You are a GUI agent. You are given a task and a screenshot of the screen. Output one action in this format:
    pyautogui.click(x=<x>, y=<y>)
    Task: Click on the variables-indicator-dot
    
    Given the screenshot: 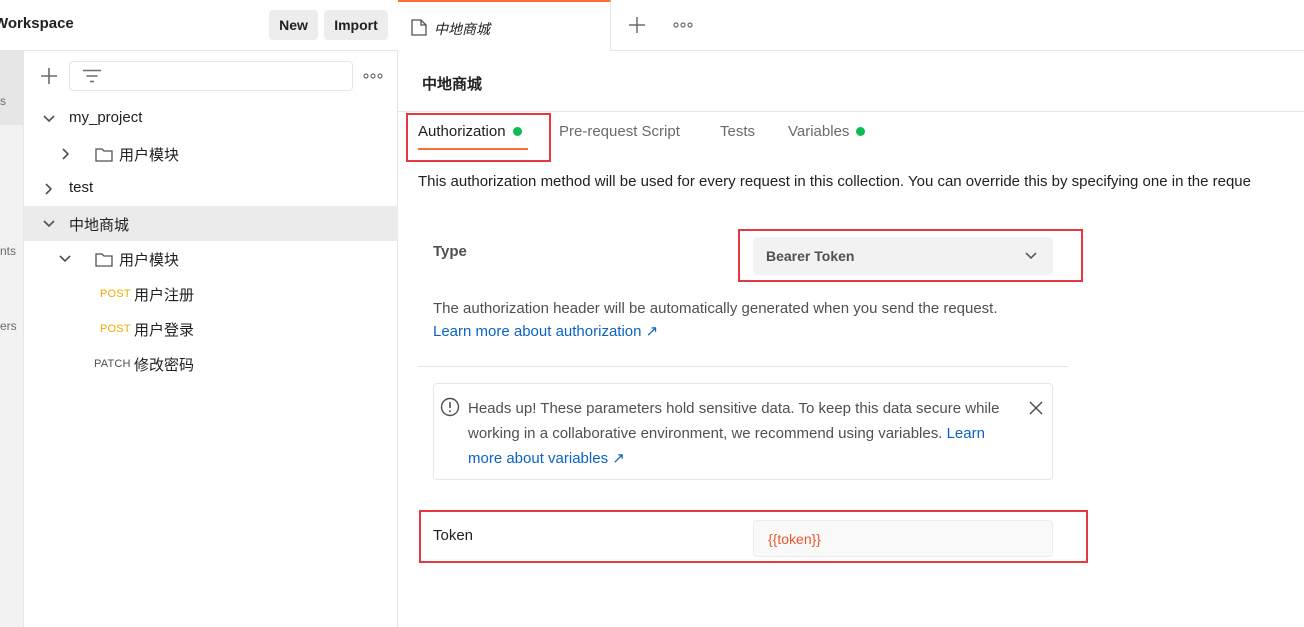 What is the action you would take?
    pyautogui.click(x=861, y=131)
    